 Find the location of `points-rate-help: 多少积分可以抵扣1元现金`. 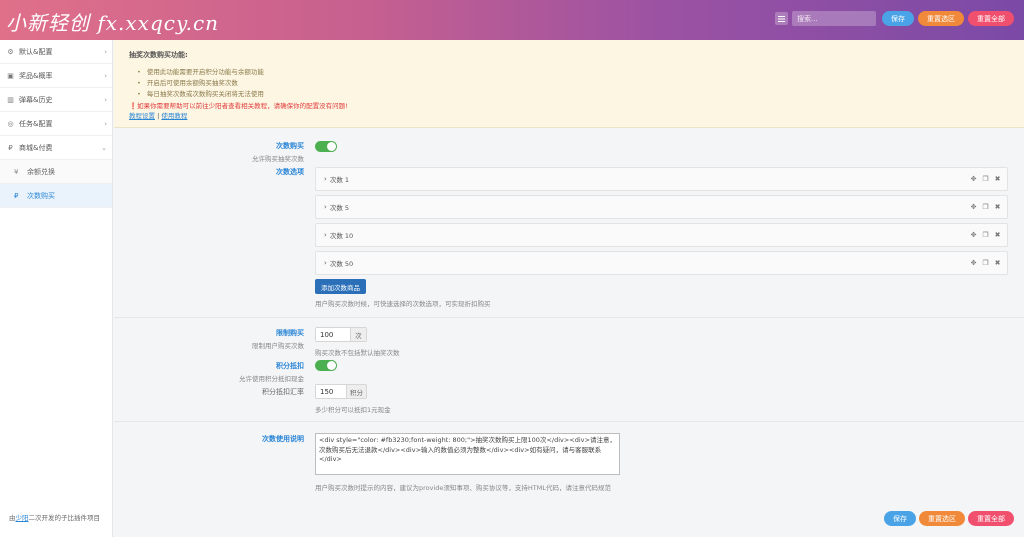

points-rate-help: 多少积分可以抵扣1元现金 is located at coordinates (353, 410).